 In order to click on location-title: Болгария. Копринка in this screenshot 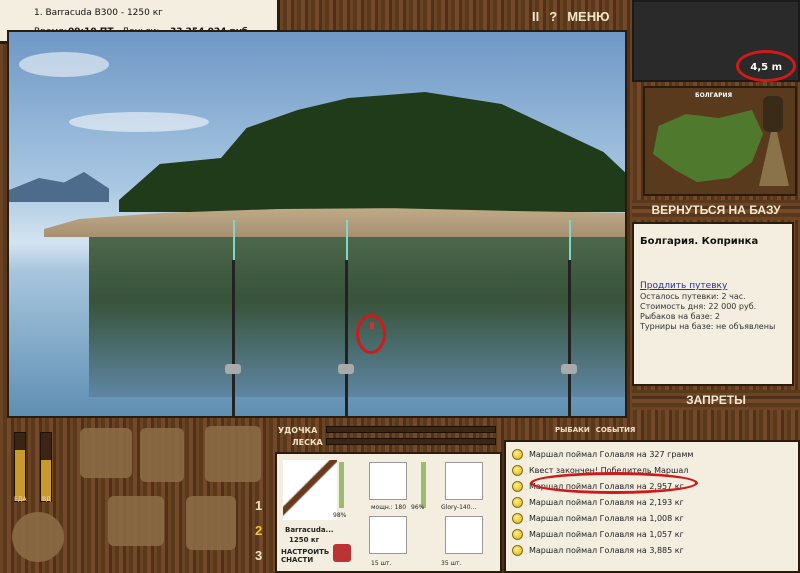, I will do `click(699, 241)`.